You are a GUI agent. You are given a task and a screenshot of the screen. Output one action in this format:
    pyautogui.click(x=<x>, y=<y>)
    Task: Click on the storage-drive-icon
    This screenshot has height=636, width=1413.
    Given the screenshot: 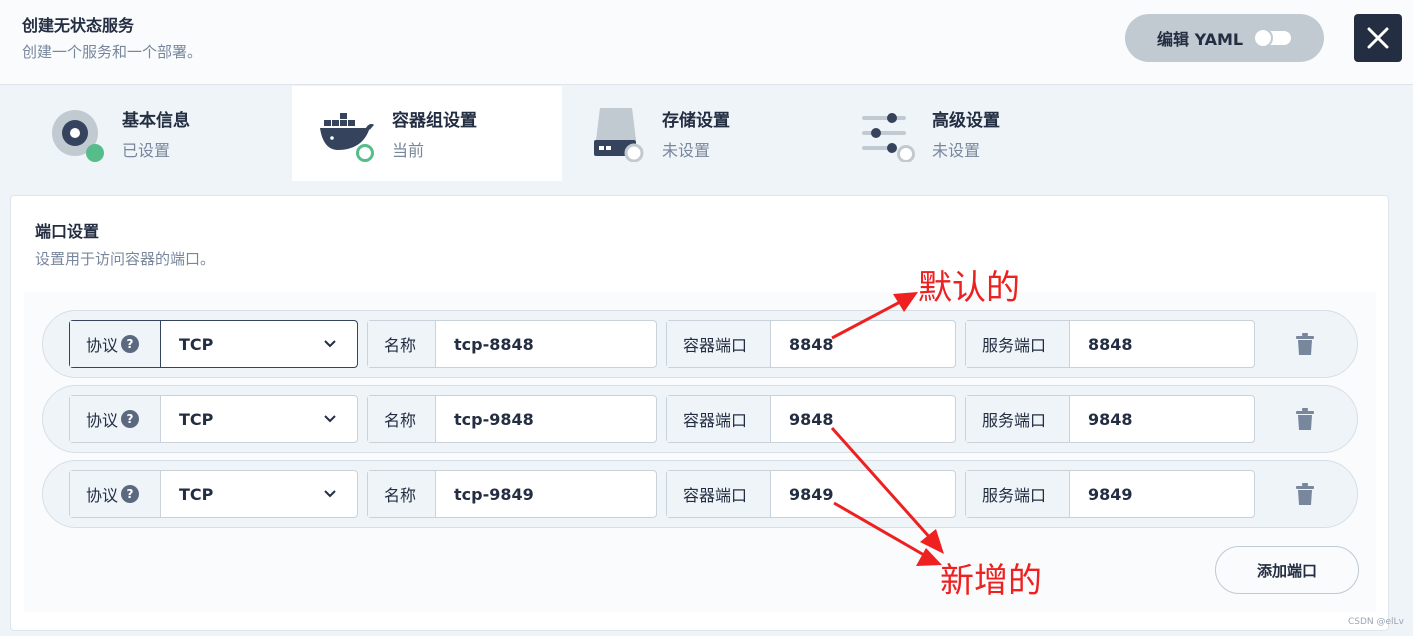 What is the action you would take?
    pyautogui.click(x=619, y=135)
    